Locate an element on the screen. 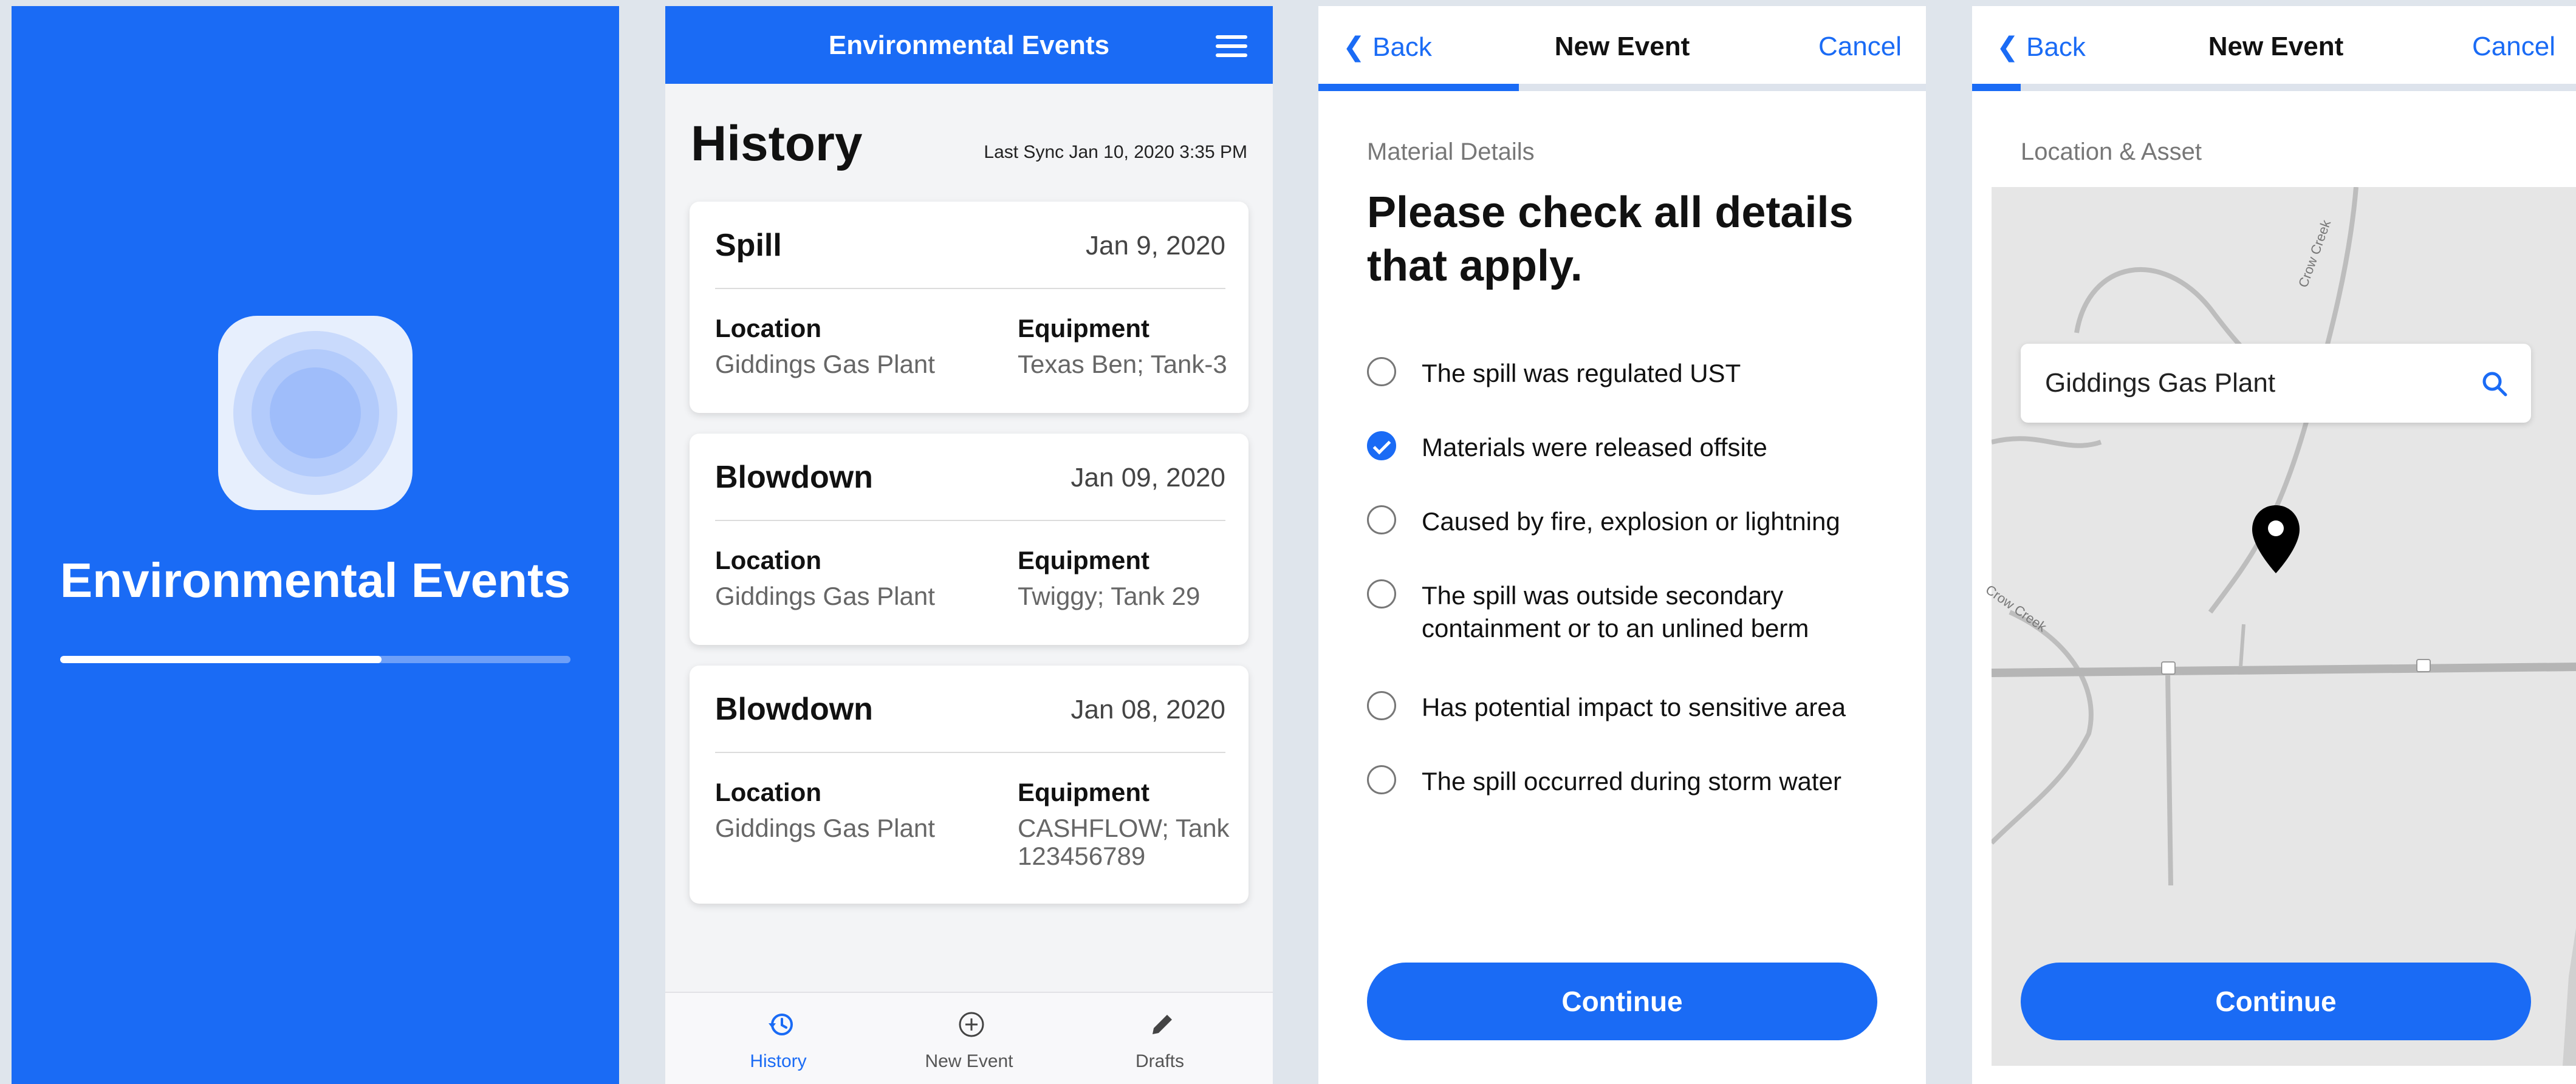 Image resolution: width=2576 pixels, height=1084 pixels. add-circle-icon is located at coordinates (971, 1024).